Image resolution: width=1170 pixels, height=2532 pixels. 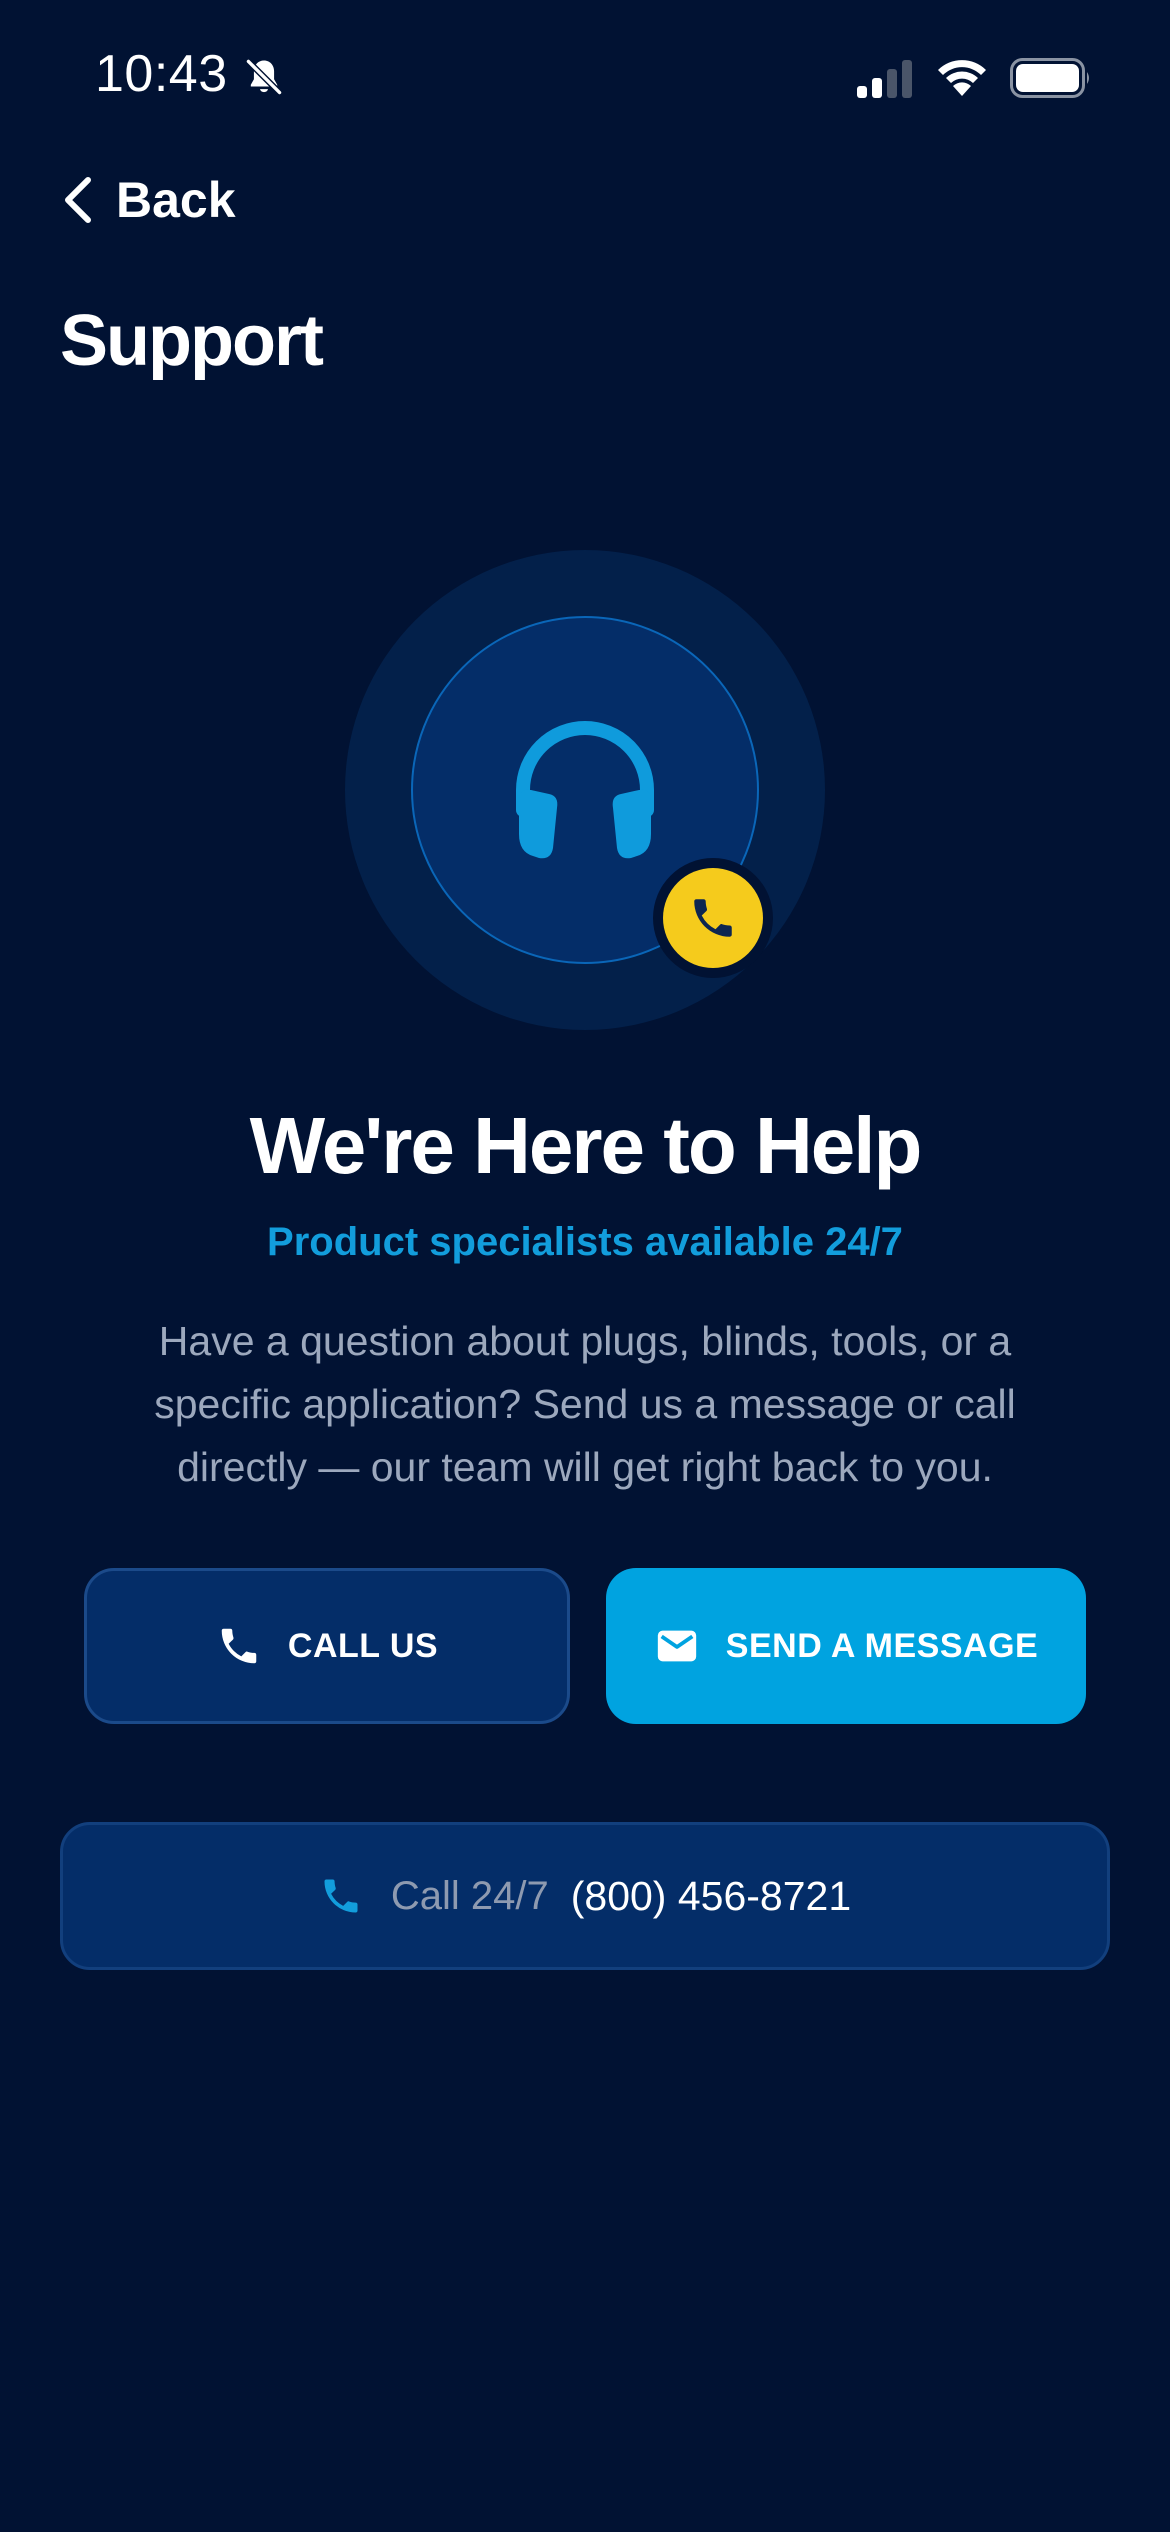 What do you see at coordinates (264, 77) in the screenshot?
I see `bell-slash-icon` at bounding box center [264, 77].